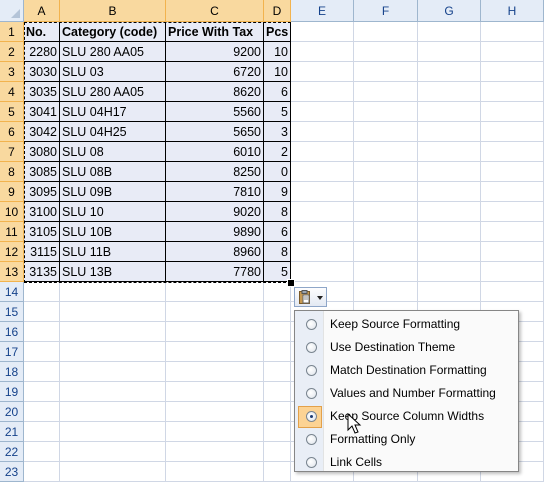 Image resolution: width=544 pixels, height=484 pixels. Describe the element at coordinates (113, 412) in the screenshot. I see `cell-B20` at that location.